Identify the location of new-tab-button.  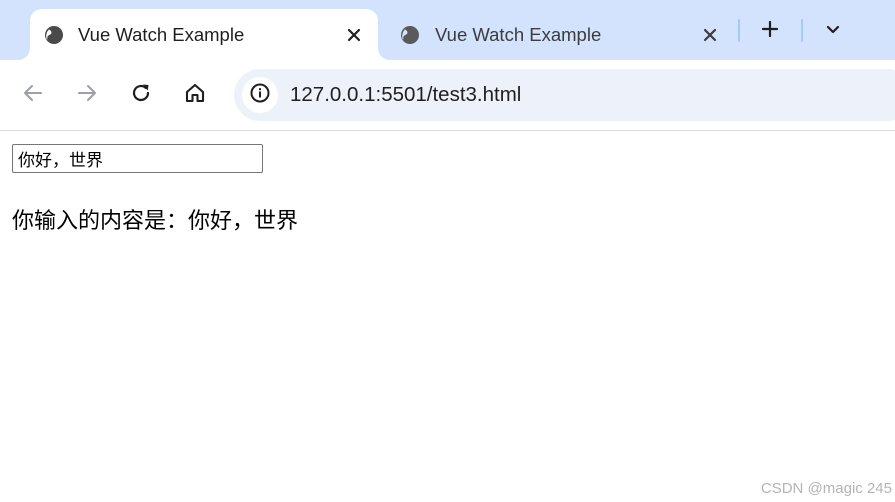
(770, 31).